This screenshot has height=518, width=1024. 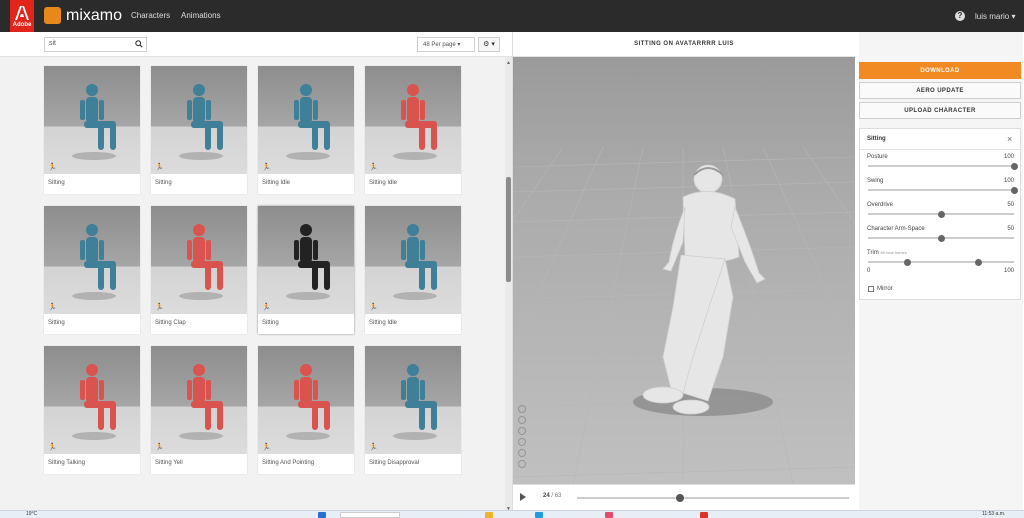 What do you see at coordinates (1009, 139) in the screenshot?
I see `close-icon: ×` at bounding box center [1009, 139].